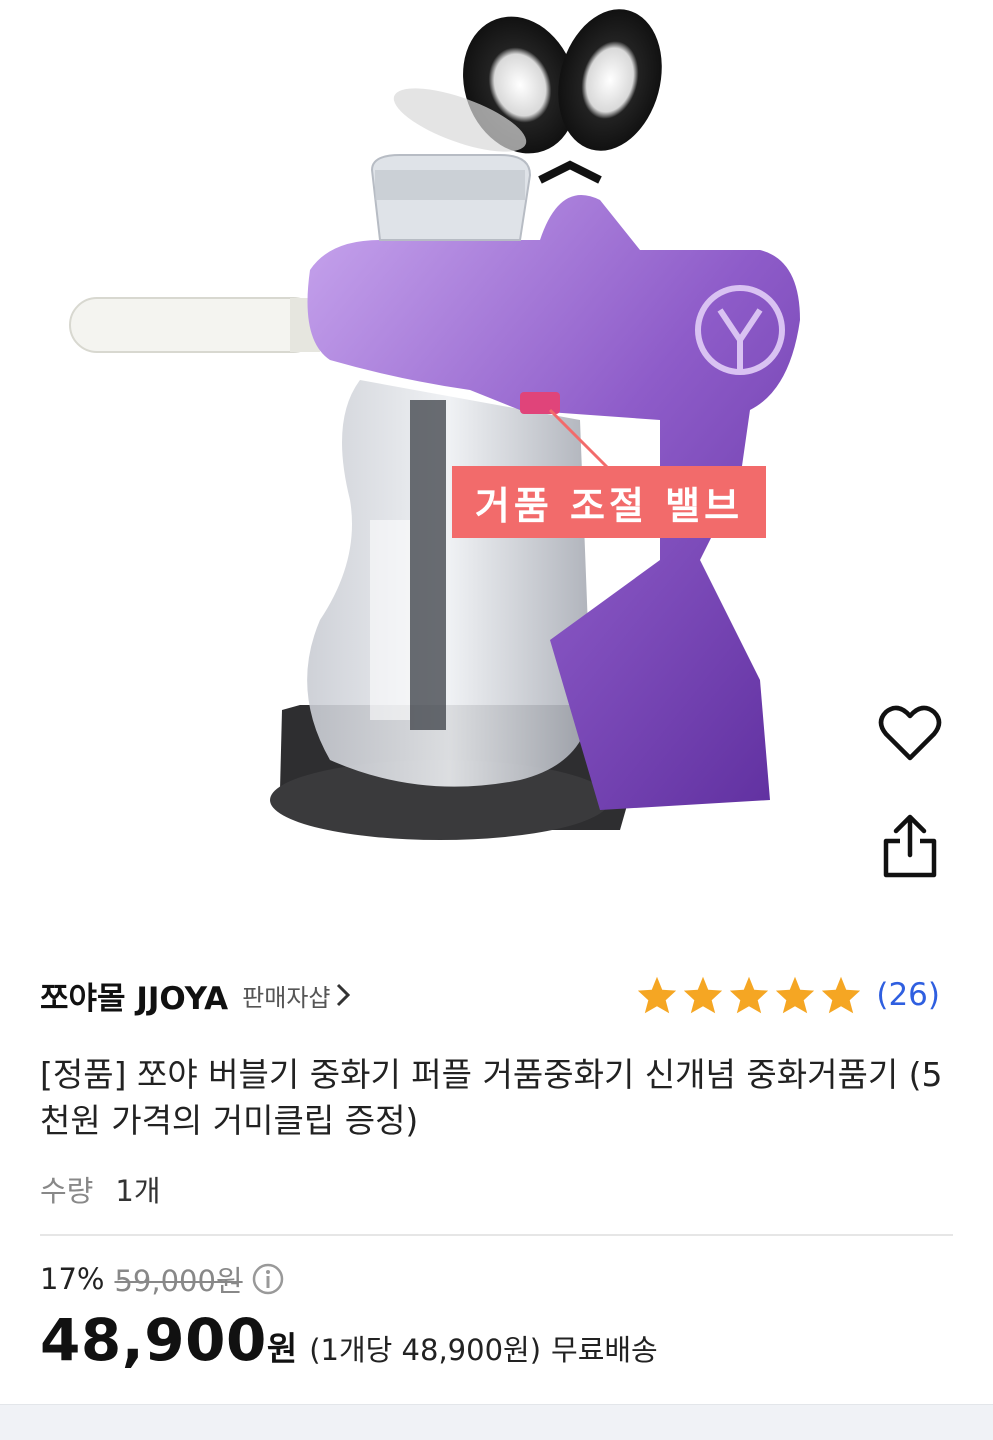 Image resolution: width=993 pixels, height=1440 pixels. Describe the element at coordinates (67, 1191) in the screenshot. I see `quantity-label: 수량` at that location.